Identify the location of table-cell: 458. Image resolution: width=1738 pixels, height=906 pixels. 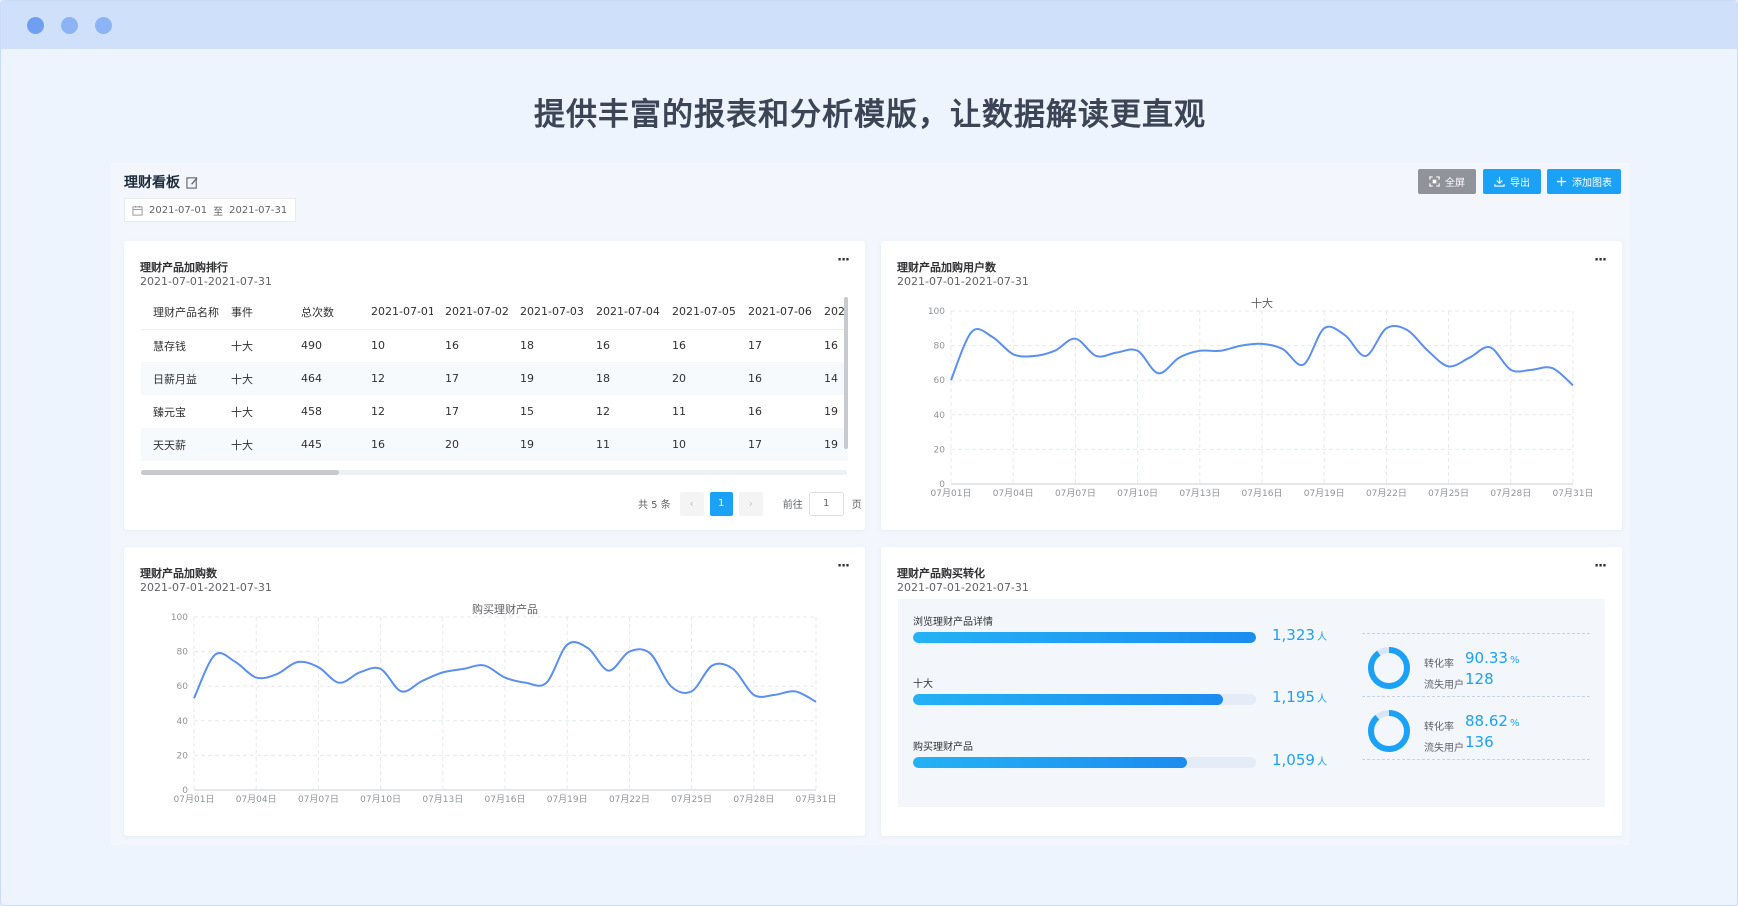
(311, 411).